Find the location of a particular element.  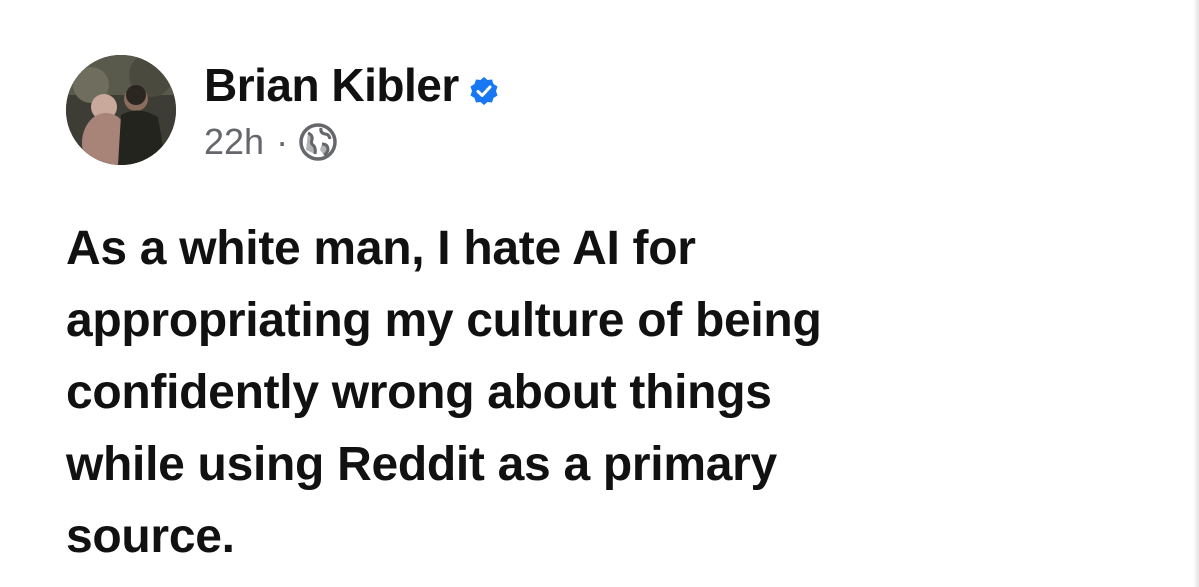

post-header: Brian Kibler 22h · is located at coordinates (282, 110).